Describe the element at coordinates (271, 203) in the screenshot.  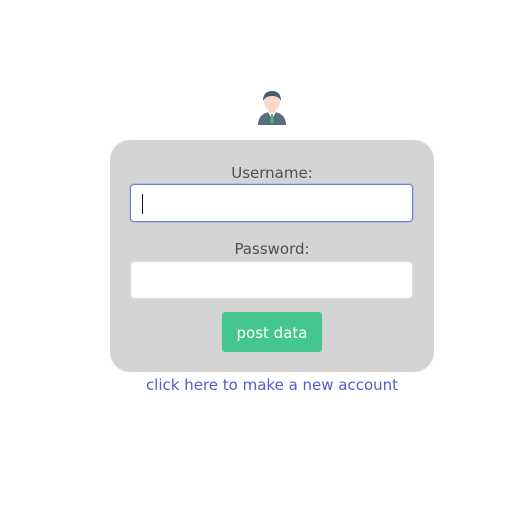
I see `username-input` at that location.